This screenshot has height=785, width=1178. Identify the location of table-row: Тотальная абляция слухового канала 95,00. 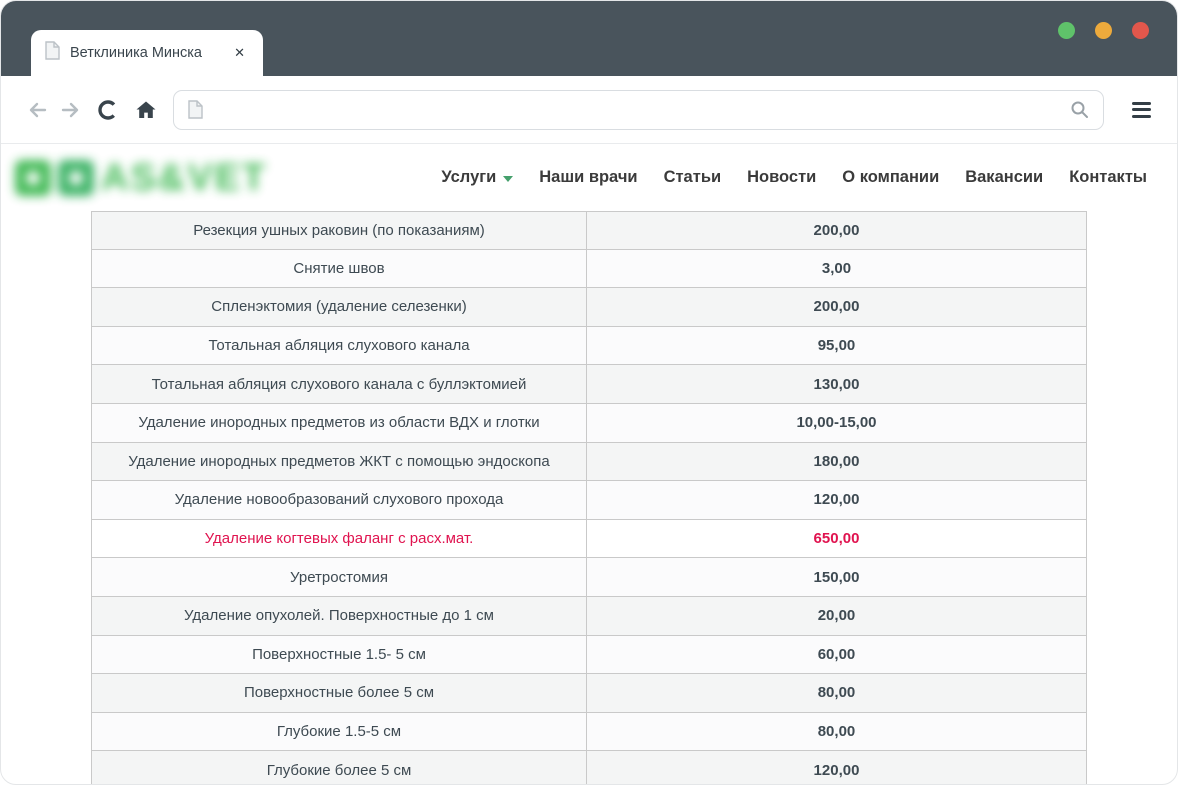
(589, 346).